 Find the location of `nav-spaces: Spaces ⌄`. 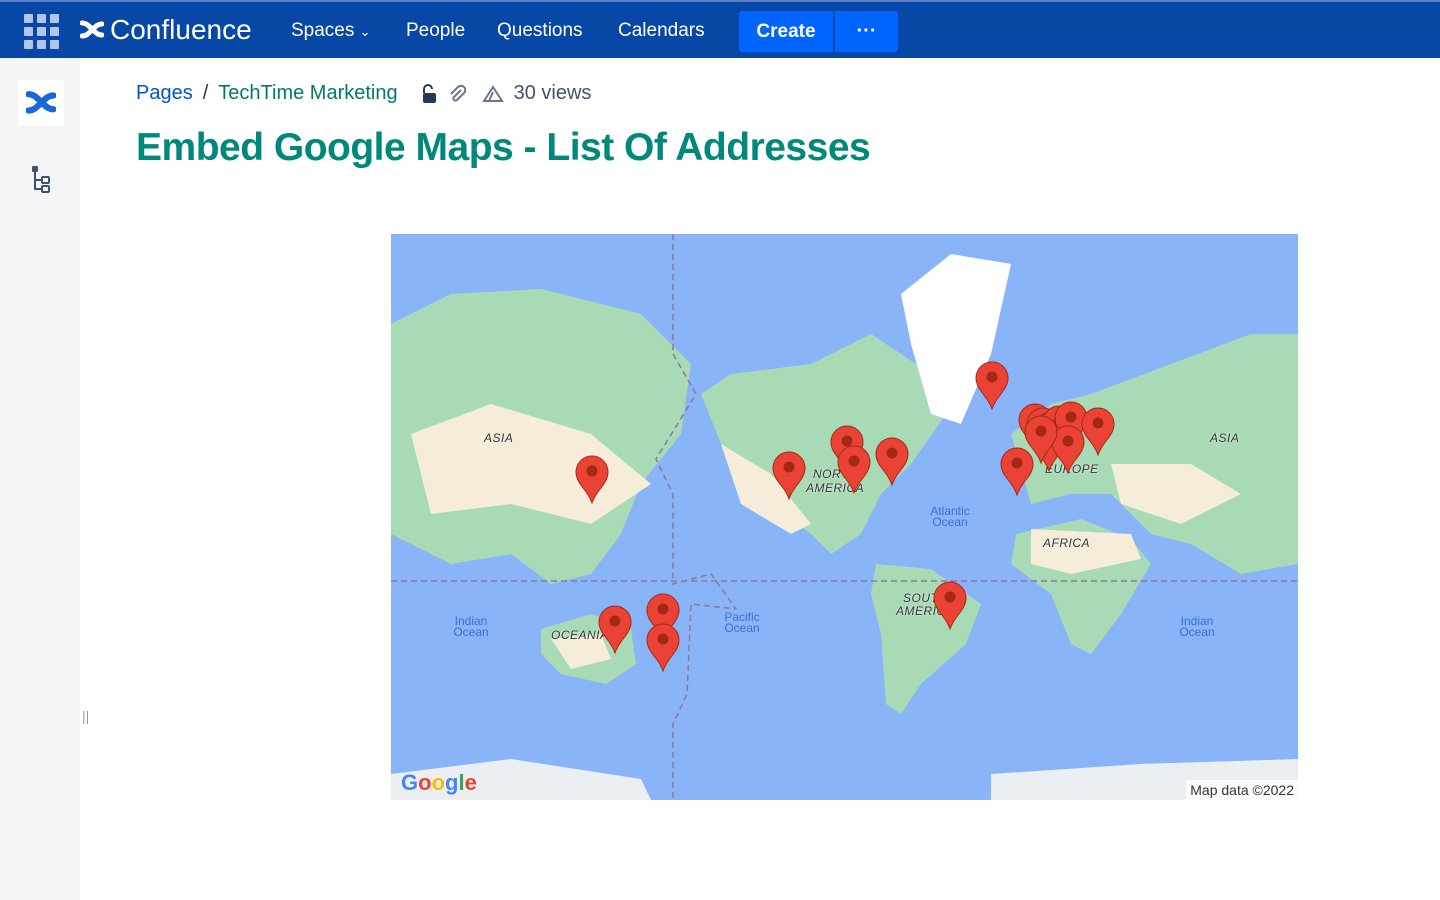

nav-spaces: Spaces ⌄ is located at coordinates (331, 31).